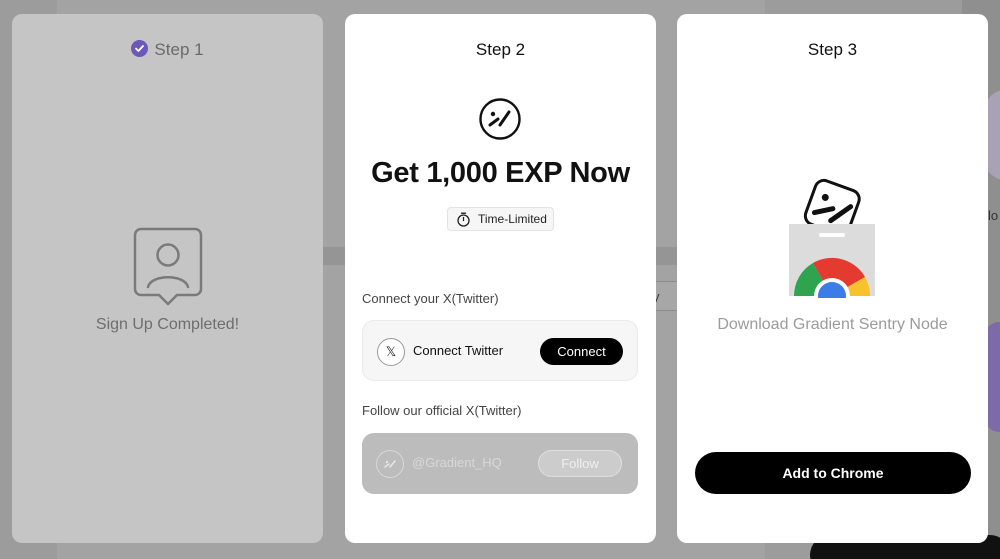  What do you see at coordinates (580, 463) in the screenshot?
I see `follow-button: Follow` at bounding box center [580, 463].